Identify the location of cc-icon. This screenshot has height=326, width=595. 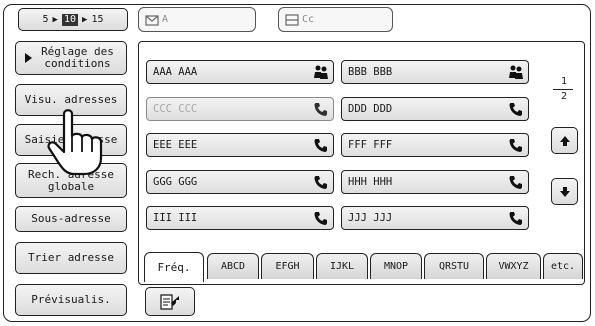
(292, 19).